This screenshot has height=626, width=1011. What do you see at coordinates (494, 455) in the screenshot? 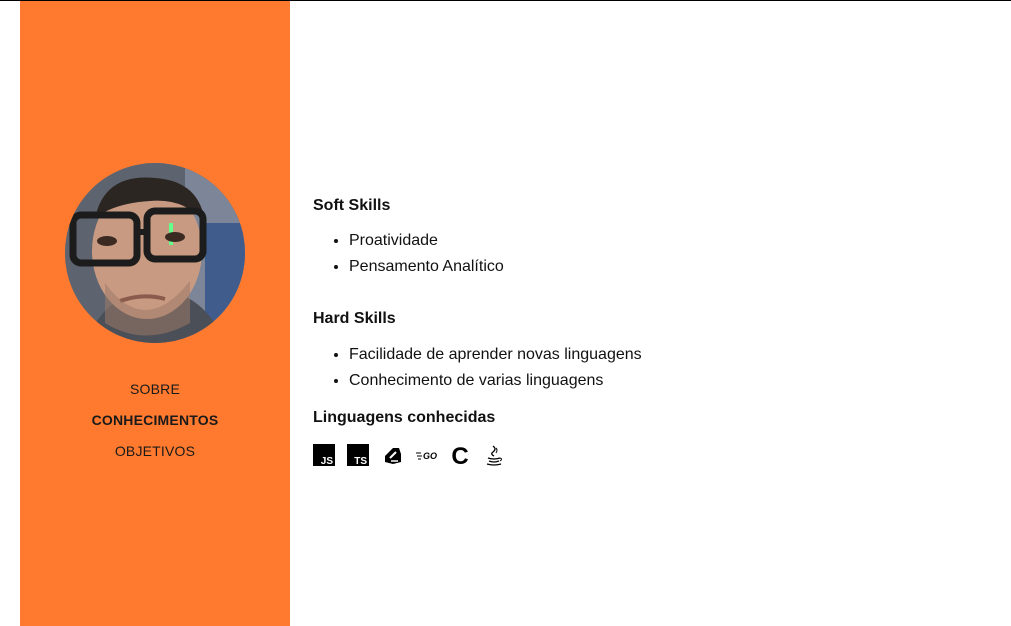
I see `java-icon` at bounding box center [494, 455].